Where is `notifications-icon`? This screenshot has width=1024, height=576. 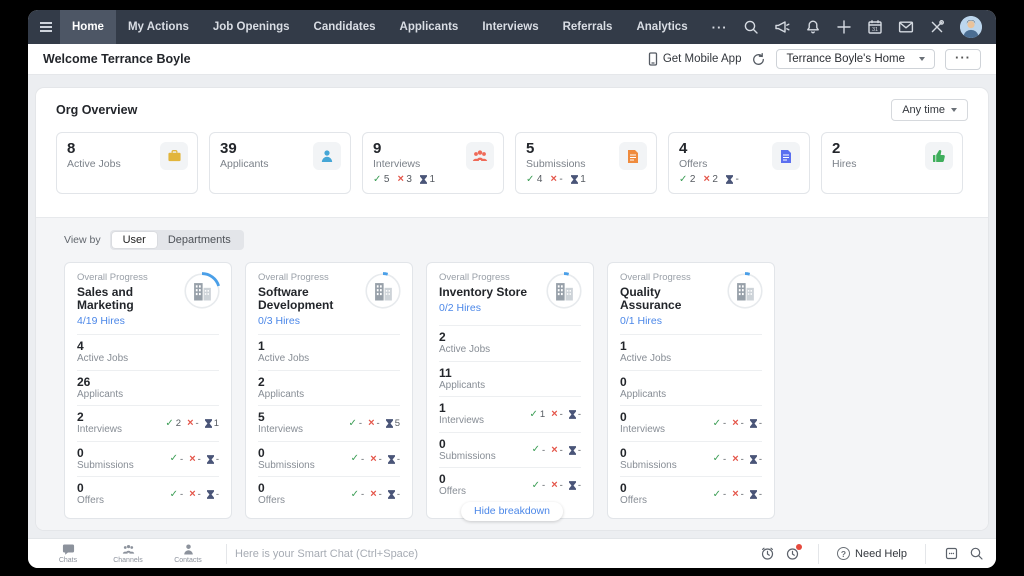
notifications-icon is located at coordinates (813, 27).